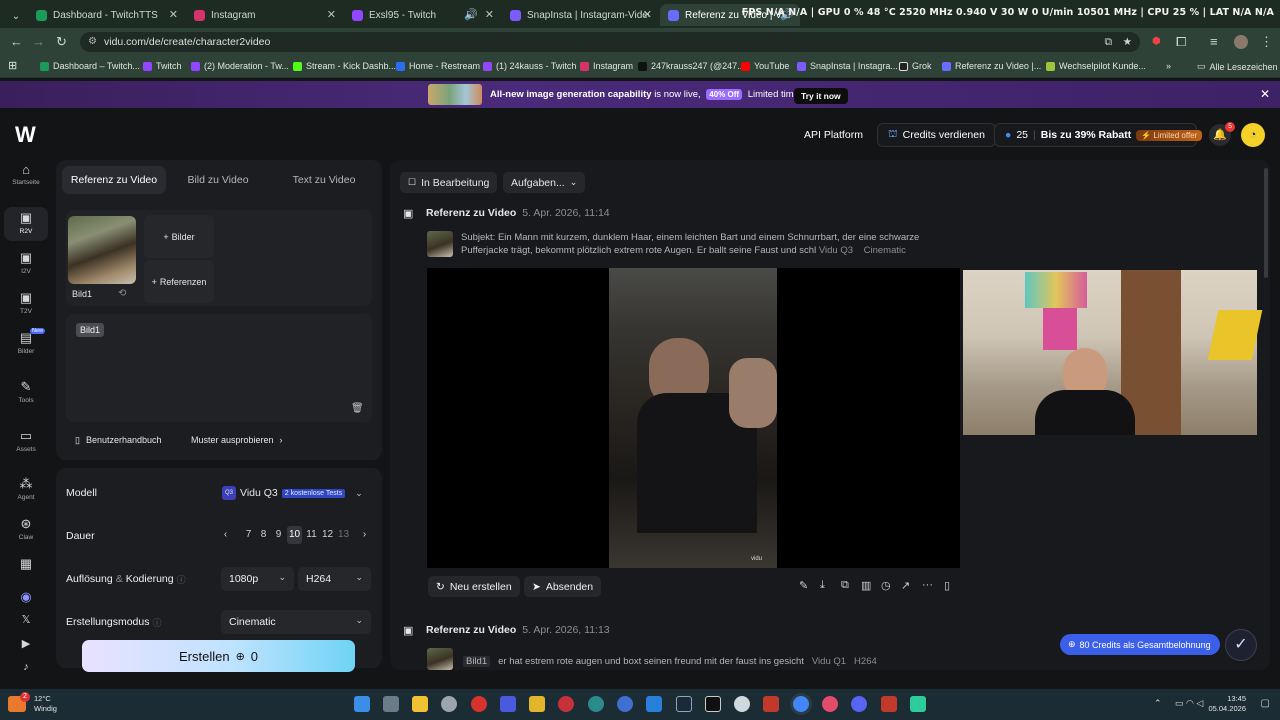 Image resolution: width=1280 pixels, height=720 pixels. What do you see at coordinates (438, 66) in the screenshot?
I see `bookmark-item: Home - Restream` at bounding box center [438, 66].